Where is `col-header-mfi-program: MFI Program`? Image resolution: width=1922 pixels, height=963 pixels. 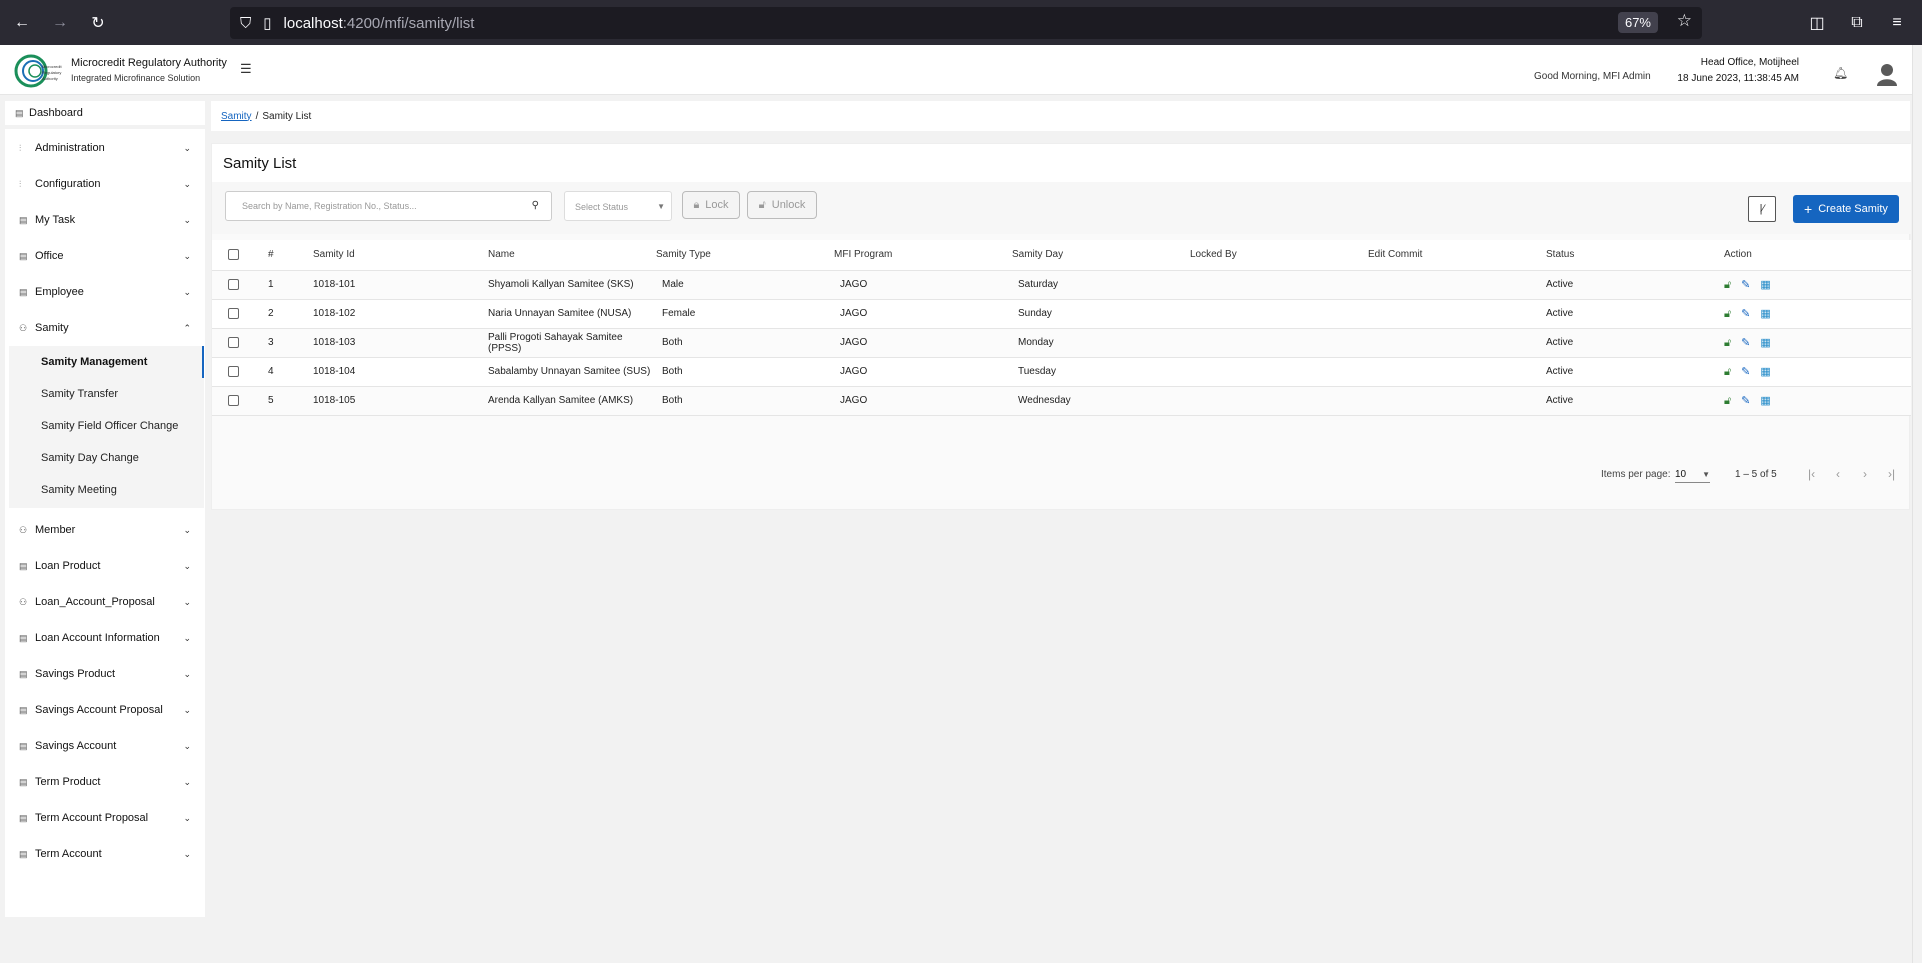
col-header-mfi-program: MFI Program is located at coordinates (923, 255).